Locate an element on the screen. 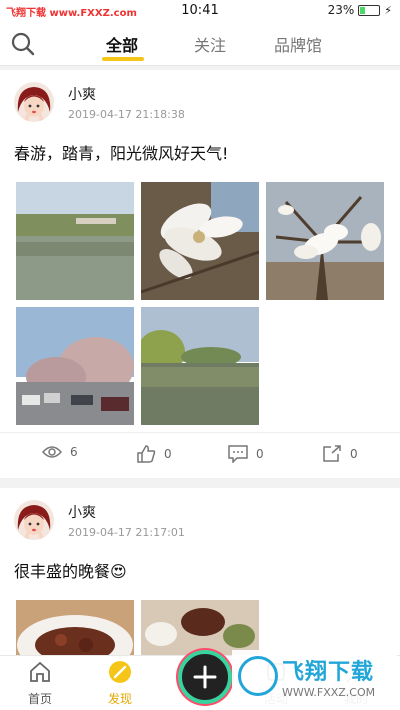  photo-cherry-trees-parking is located at coordinates (75, 366).